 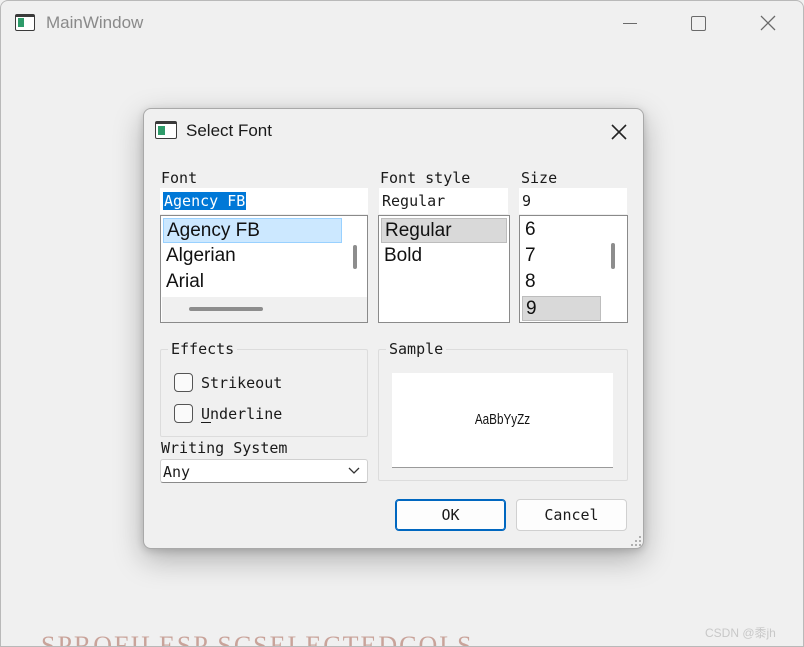 I want to click on list-item: Regular, so click(x=444, y=230).